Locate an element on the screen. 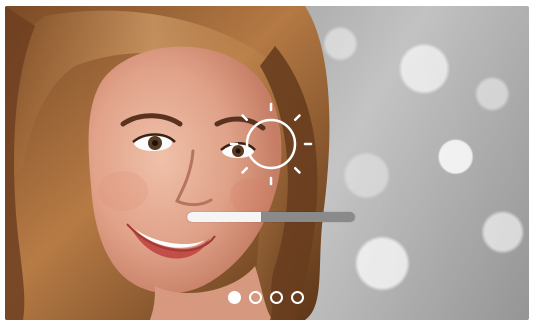 The image size is (534, 325). brightness-slider is located at coordinates (271, 217).